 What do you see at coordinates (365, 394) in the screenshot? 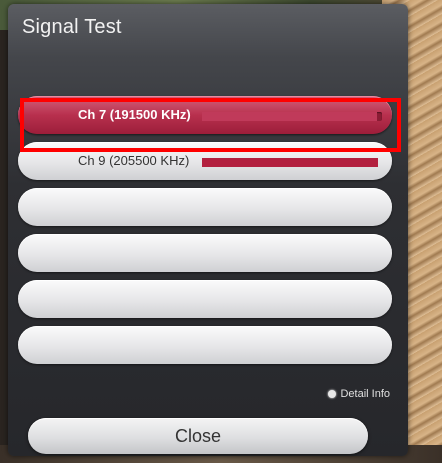
I see `detail-info-label: Detail Info` at bounding box center [365, 394].